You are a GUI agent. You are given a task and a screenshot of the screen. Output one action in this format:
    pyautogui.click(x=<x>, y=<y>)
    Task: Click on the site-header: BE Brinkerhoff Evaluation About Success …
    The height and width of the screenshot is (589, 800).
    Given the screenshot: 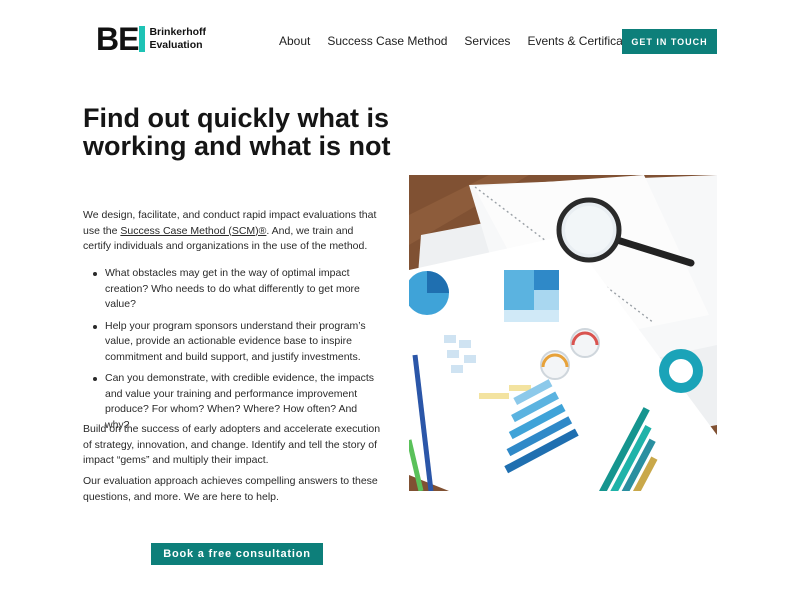 What is the action you would take?
    pyautogui.click(x=400, y=40)
    